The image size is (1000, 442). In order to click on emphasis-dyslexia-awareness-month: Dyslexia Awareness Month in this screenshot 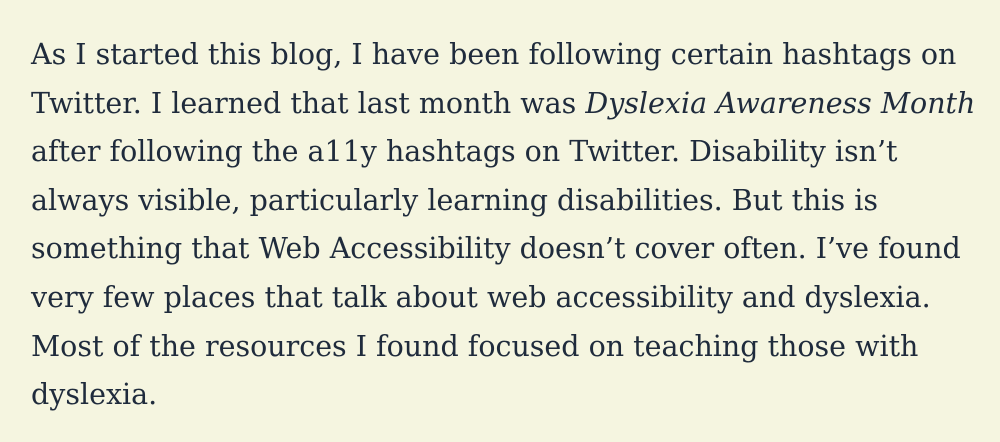, I will do `click(780, 103)`.